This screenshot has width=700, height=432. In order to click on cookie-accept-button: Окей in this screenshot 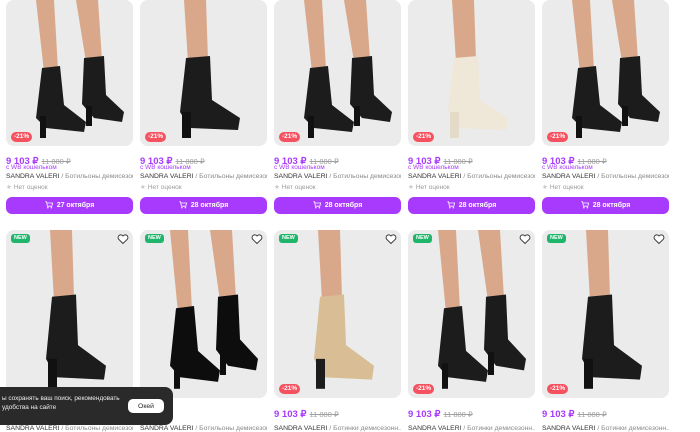, I will do `click(146, 406)`.